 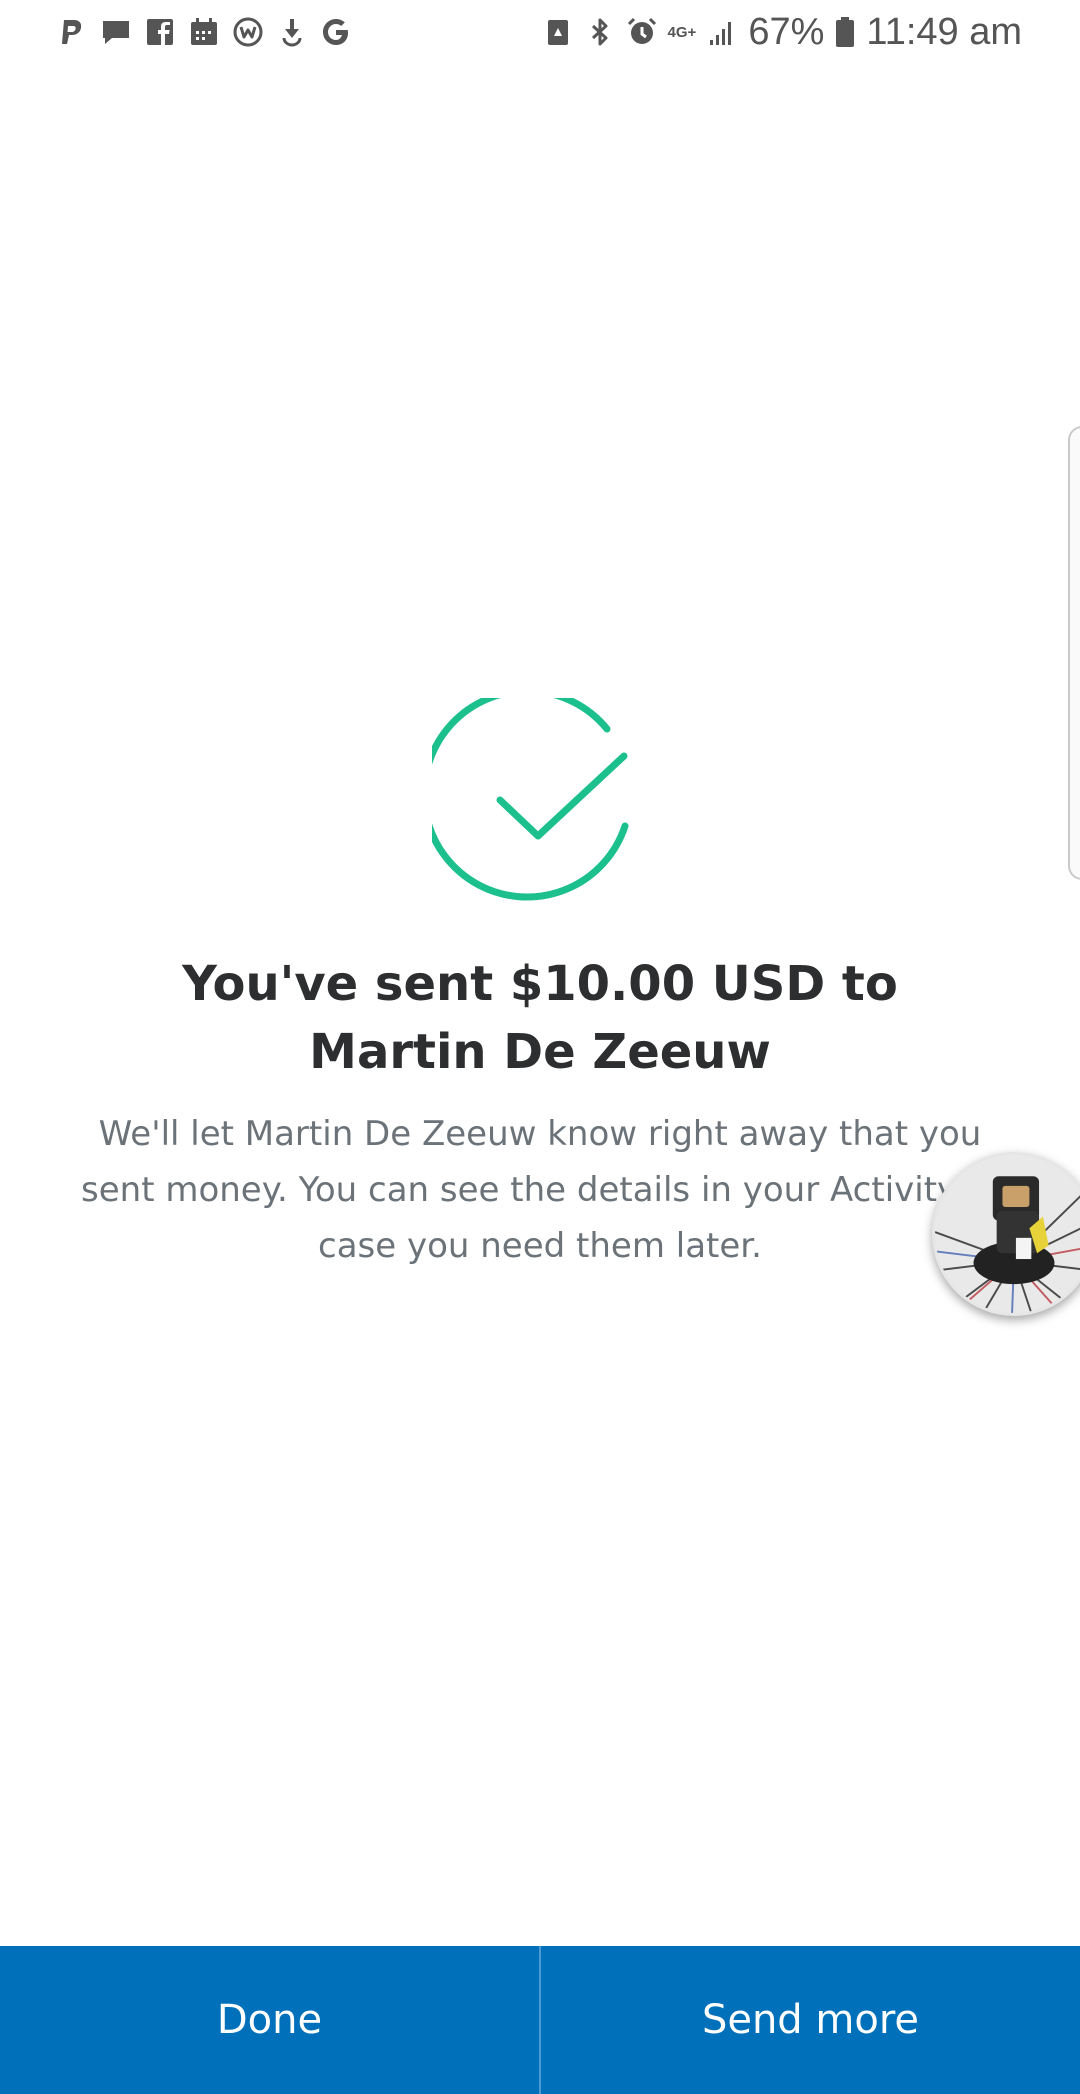 I want to click on status-bar: 4G+ 67% 11:49 am, so click(x=540, y=34).